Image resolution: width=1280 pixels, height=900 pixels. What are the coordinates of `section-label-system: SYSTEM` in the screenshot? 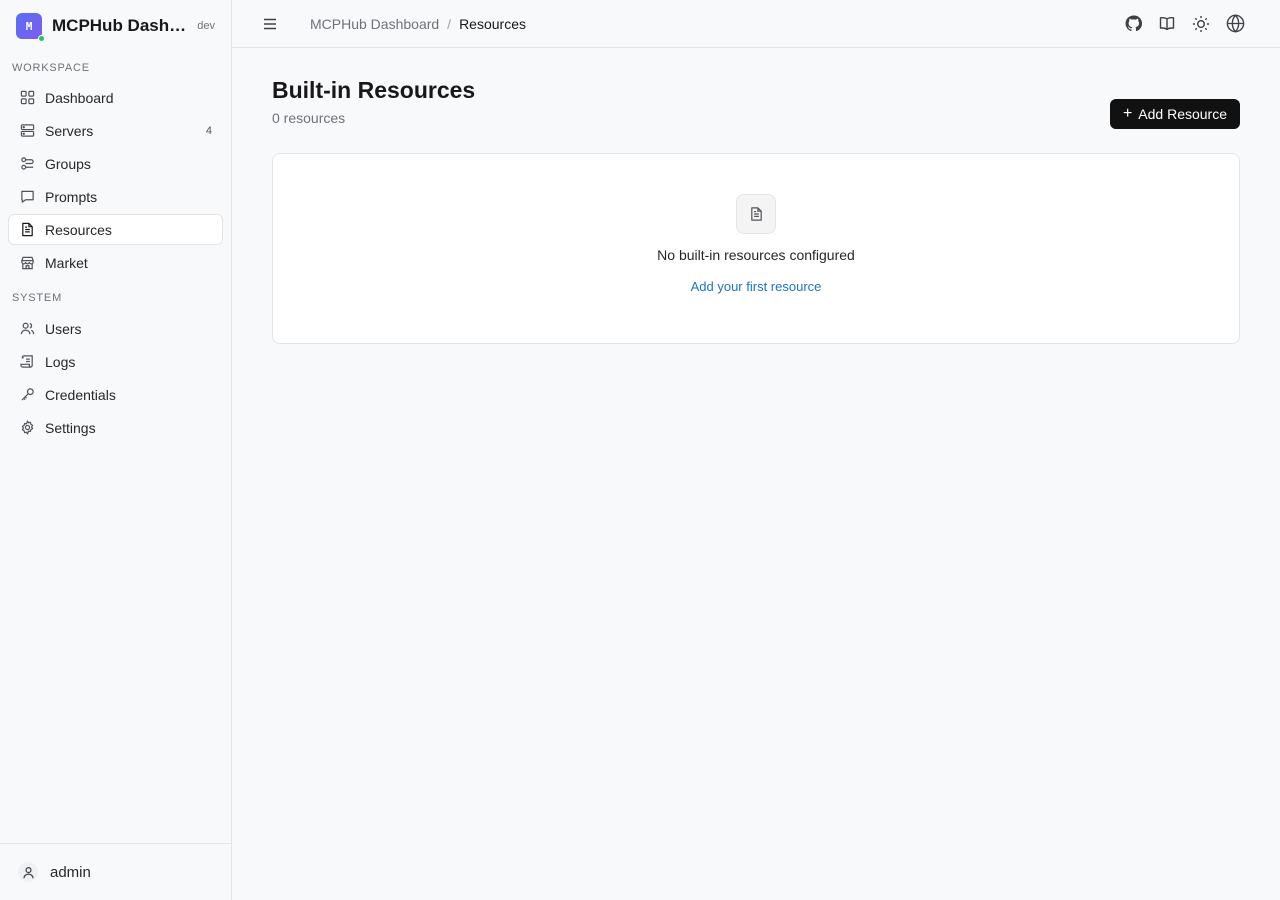 It's located at (37, 298).